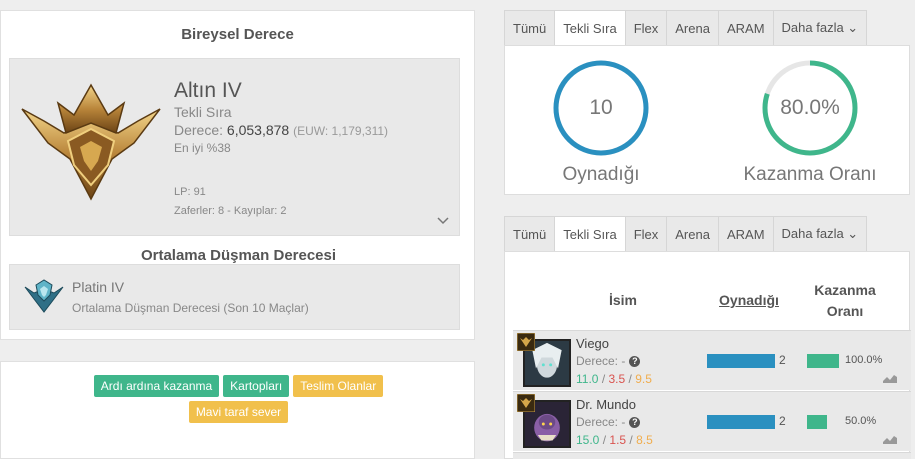  Describe the element at coordinates (190, 308) in the screenshot. I see `avg-enemy-description: Ortalama Düşman Derecesi (Son 10 Maçlar)` at that location.